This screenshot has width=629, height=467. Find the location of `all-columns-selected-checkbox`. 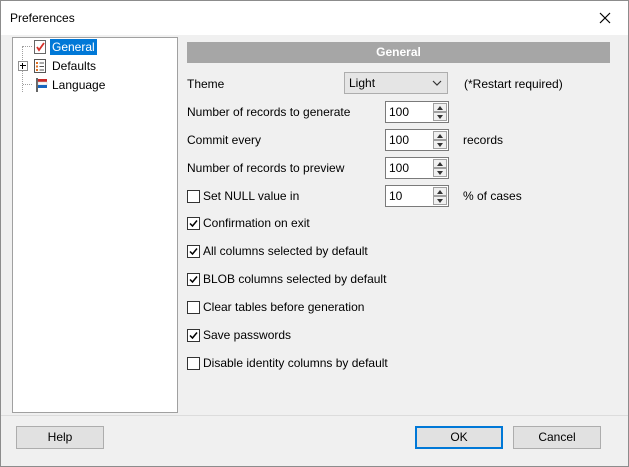

all-columns-selected-checkbox is located at coordinates (193, 251).